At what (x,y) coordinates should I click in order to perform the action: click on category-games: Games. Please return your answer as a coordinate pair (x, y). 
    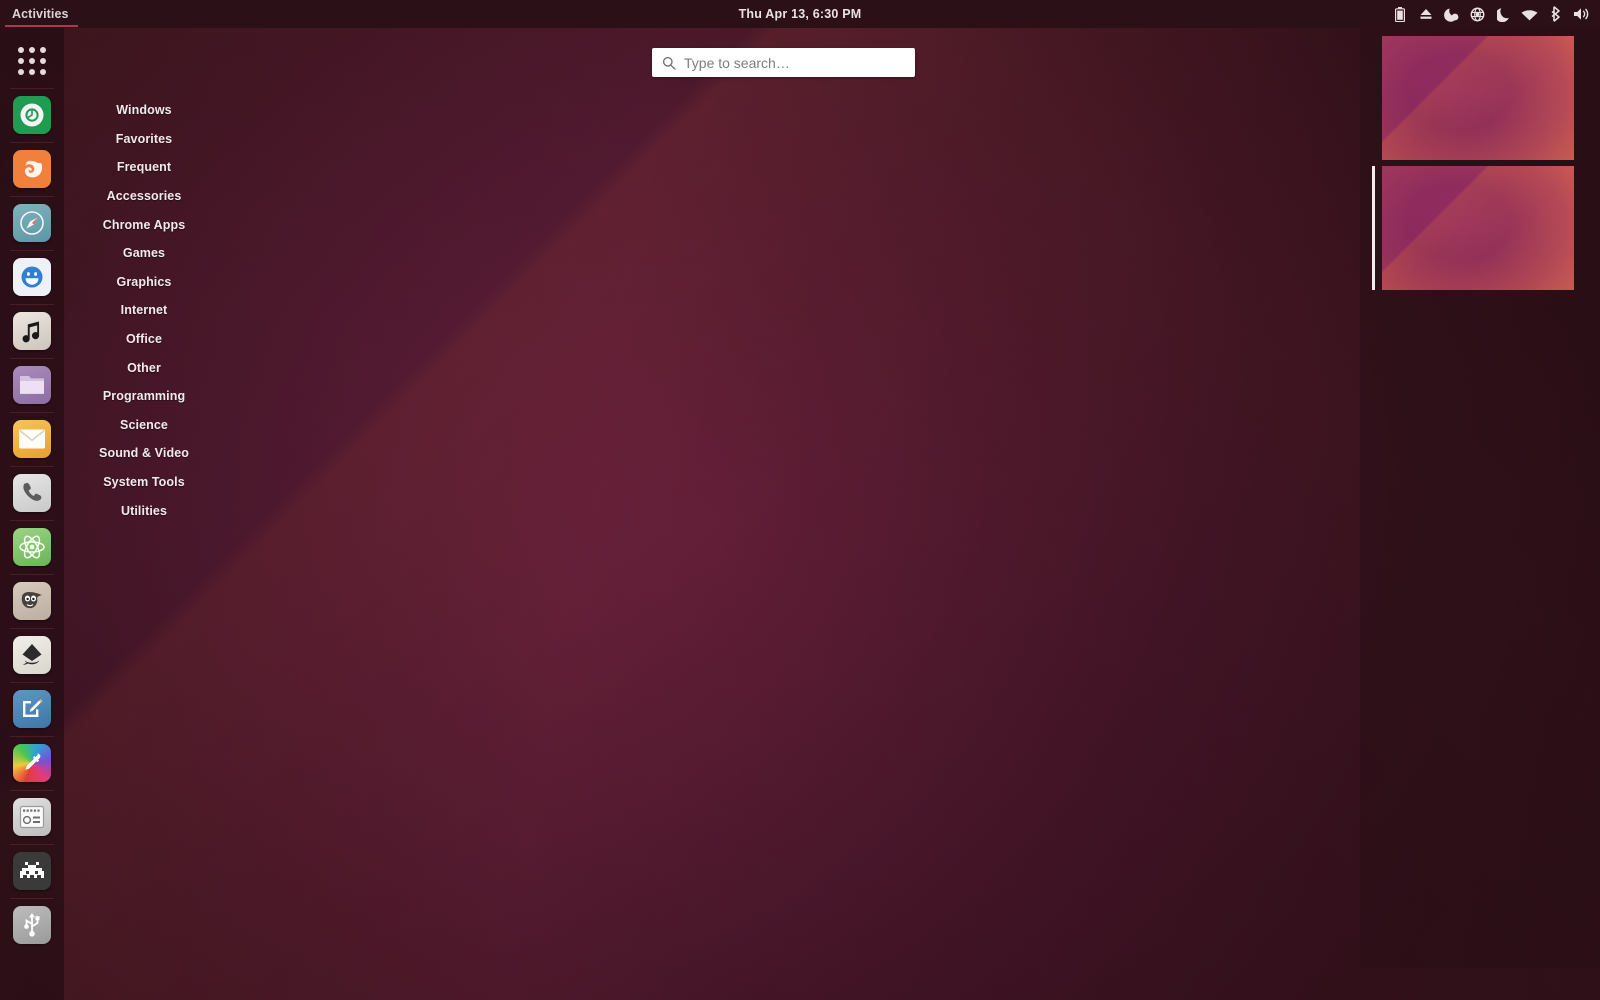
    Looking at the image, I should click on (144, 253).